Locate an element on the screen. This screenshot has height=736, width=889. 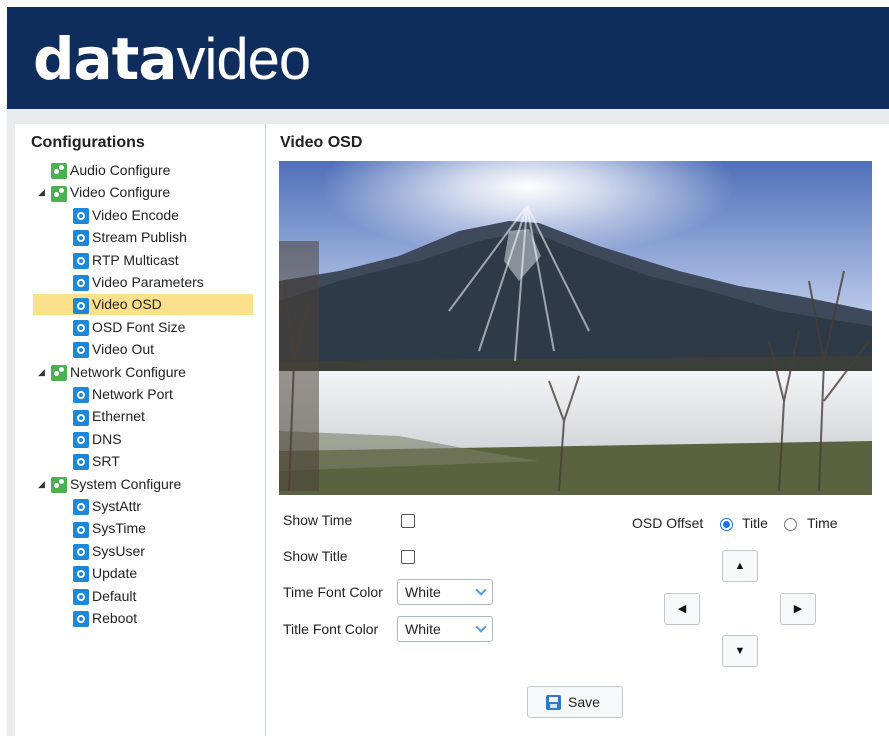
sidebar-item-system-configure: ◢ System Configure is located at coordinates (110, 484).